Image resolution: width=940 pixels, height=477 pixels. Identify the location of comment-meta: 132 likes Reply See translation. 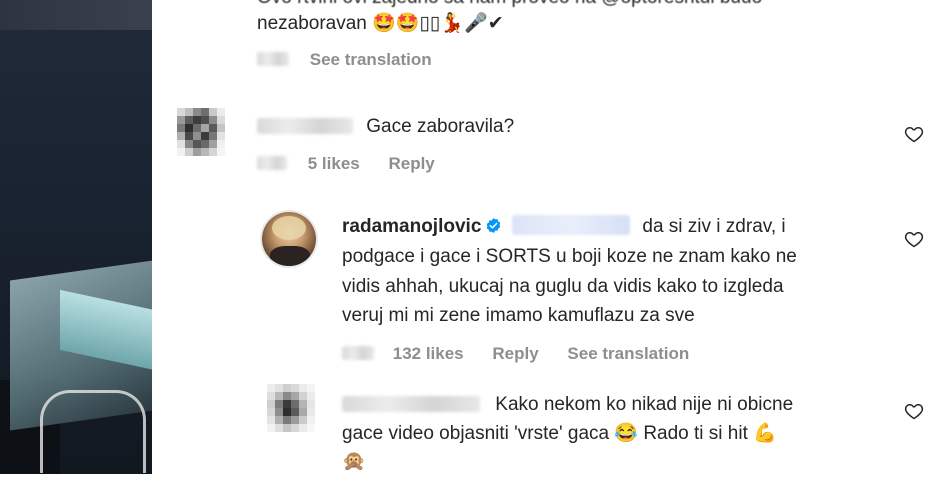
(527, 354).